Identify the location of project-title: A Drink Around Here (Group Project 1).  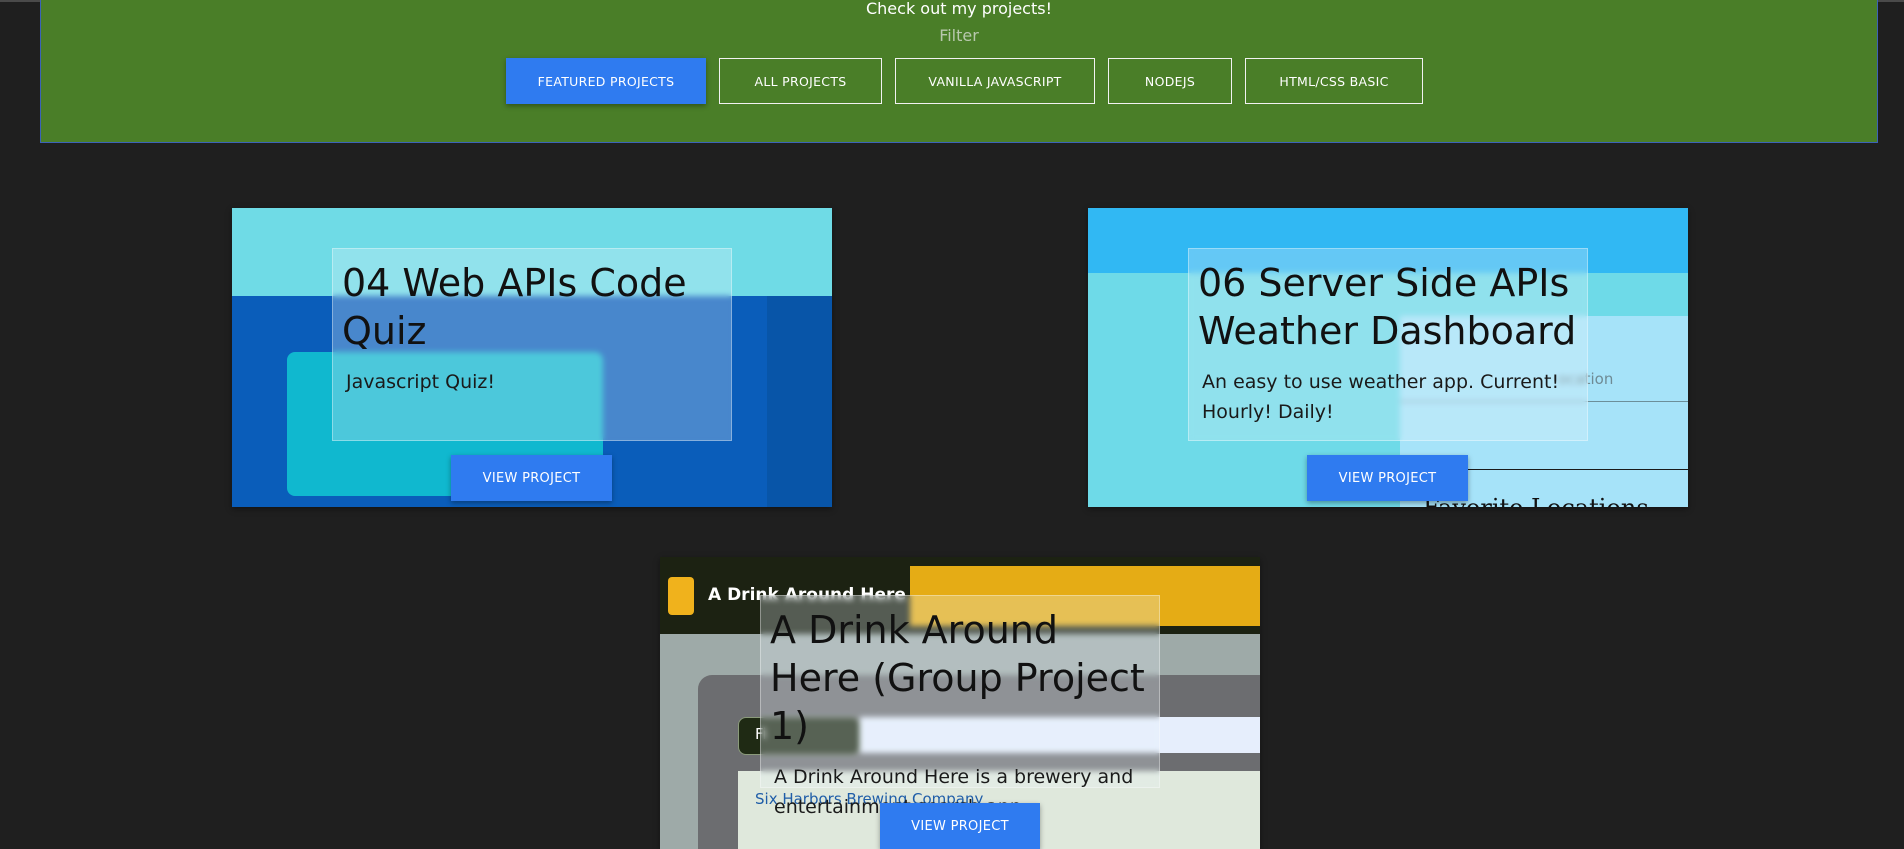
(957, 678).